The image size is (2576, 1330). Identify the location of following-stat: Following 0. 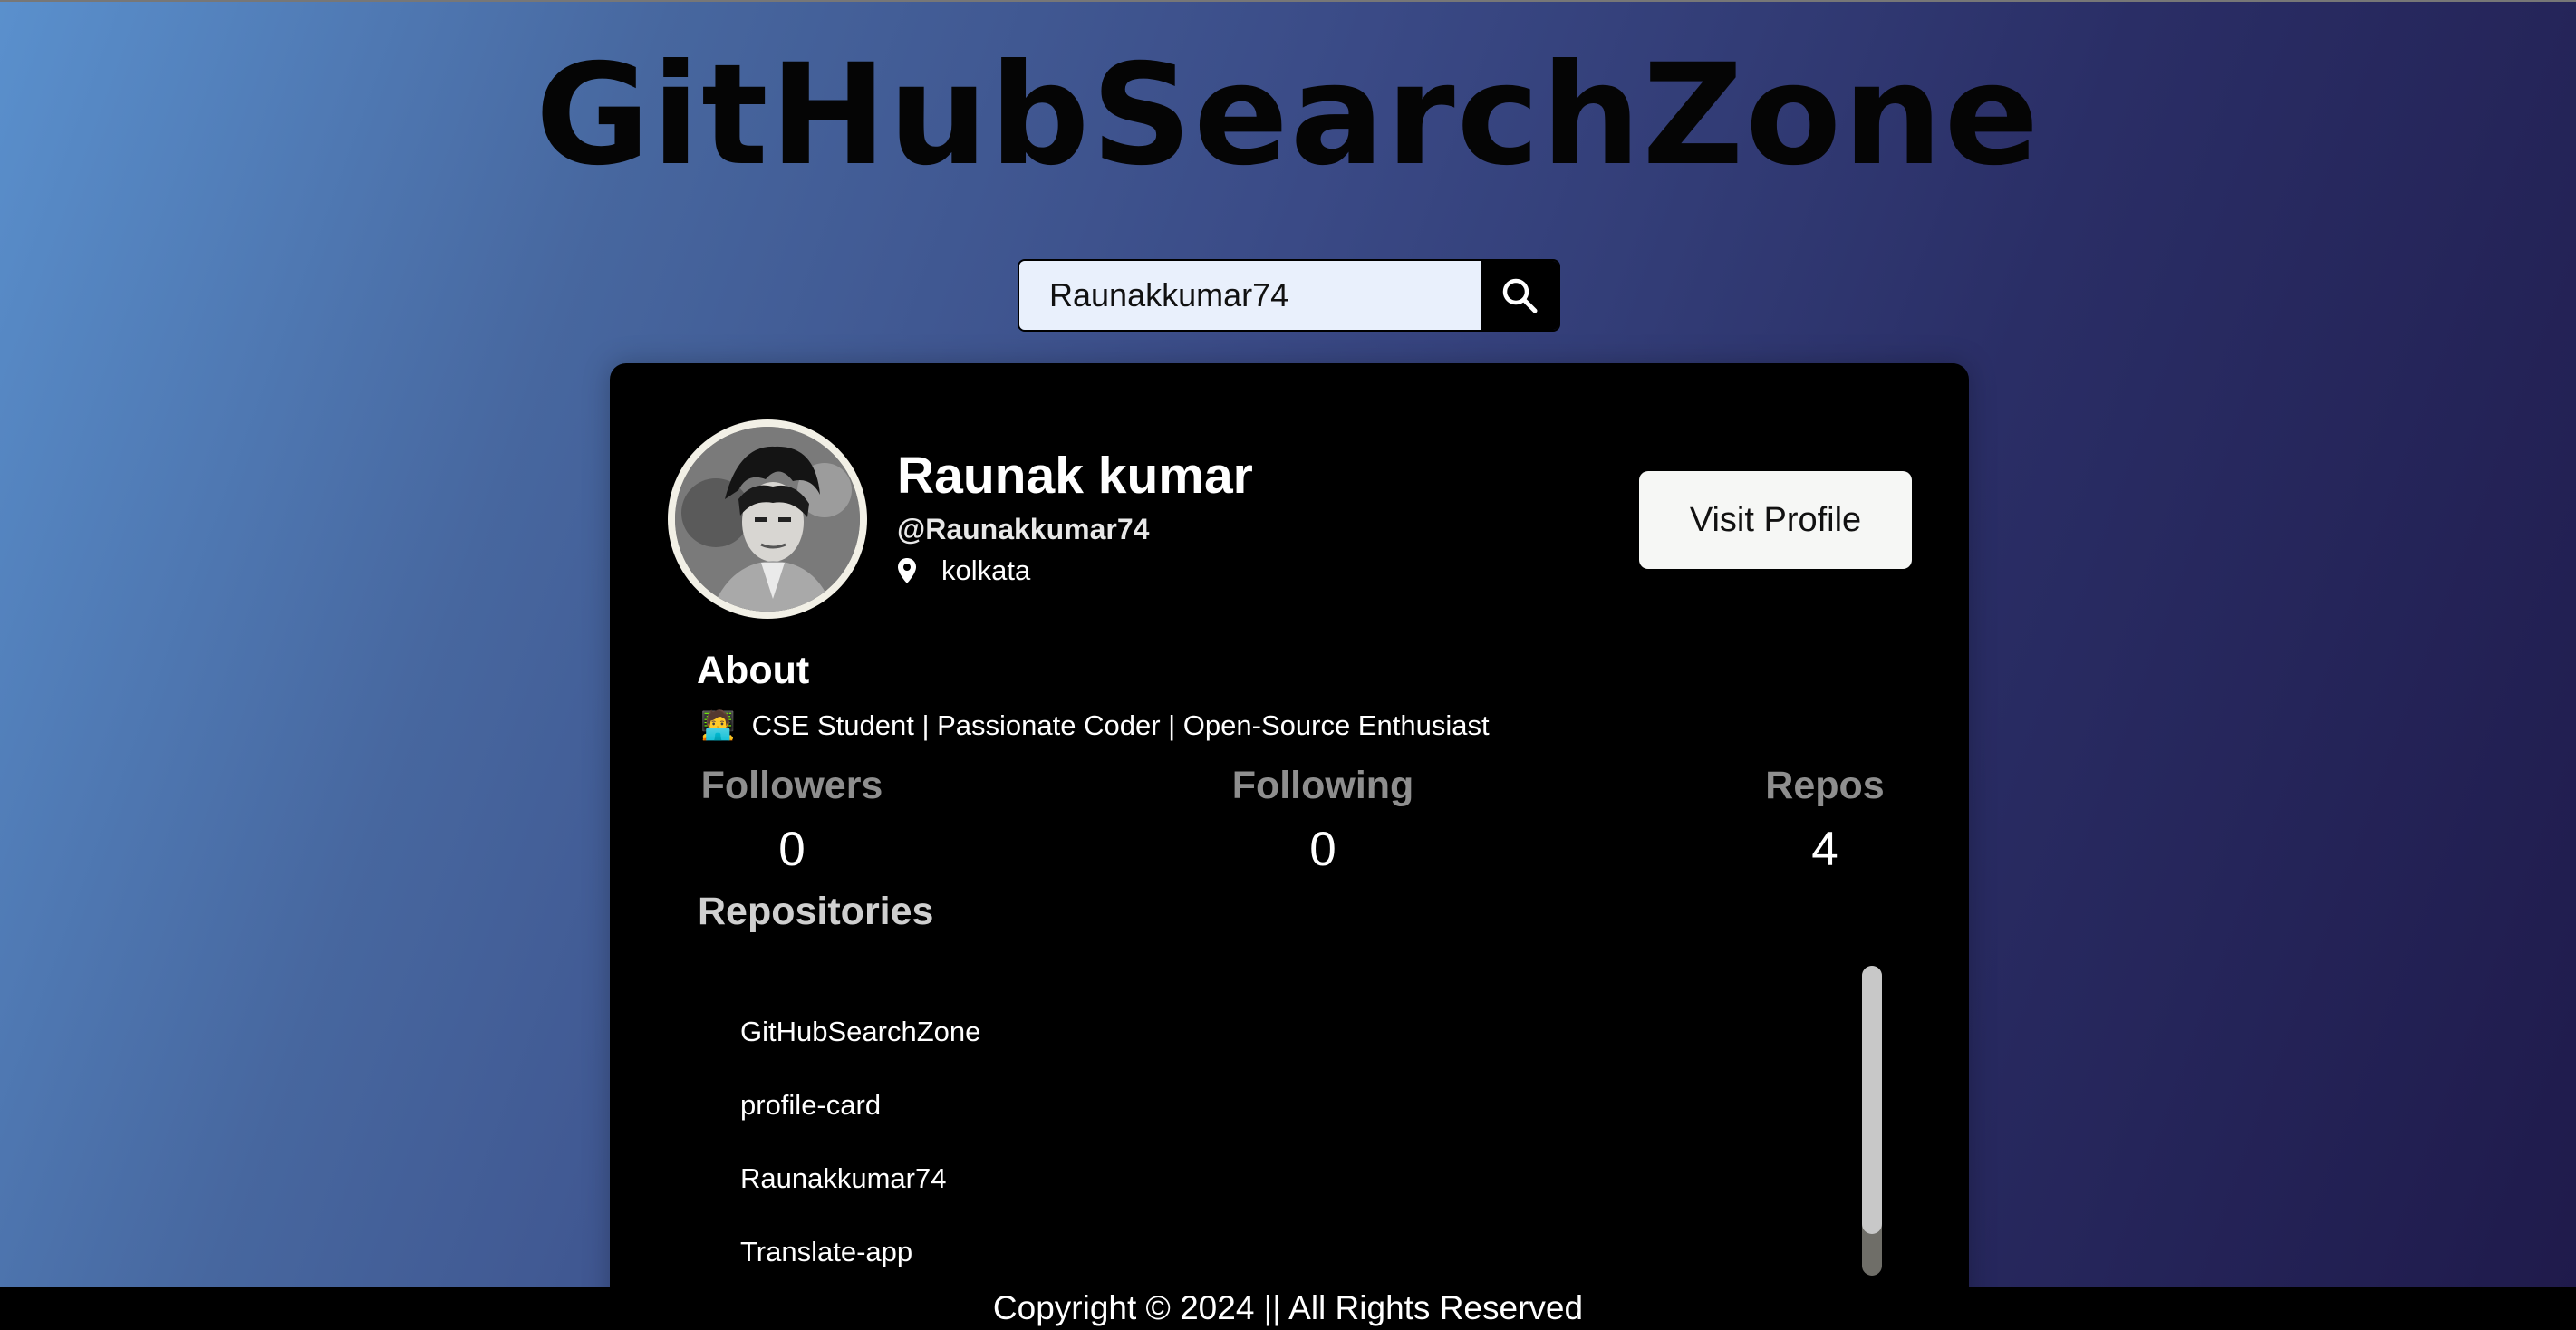
(1323, 820).